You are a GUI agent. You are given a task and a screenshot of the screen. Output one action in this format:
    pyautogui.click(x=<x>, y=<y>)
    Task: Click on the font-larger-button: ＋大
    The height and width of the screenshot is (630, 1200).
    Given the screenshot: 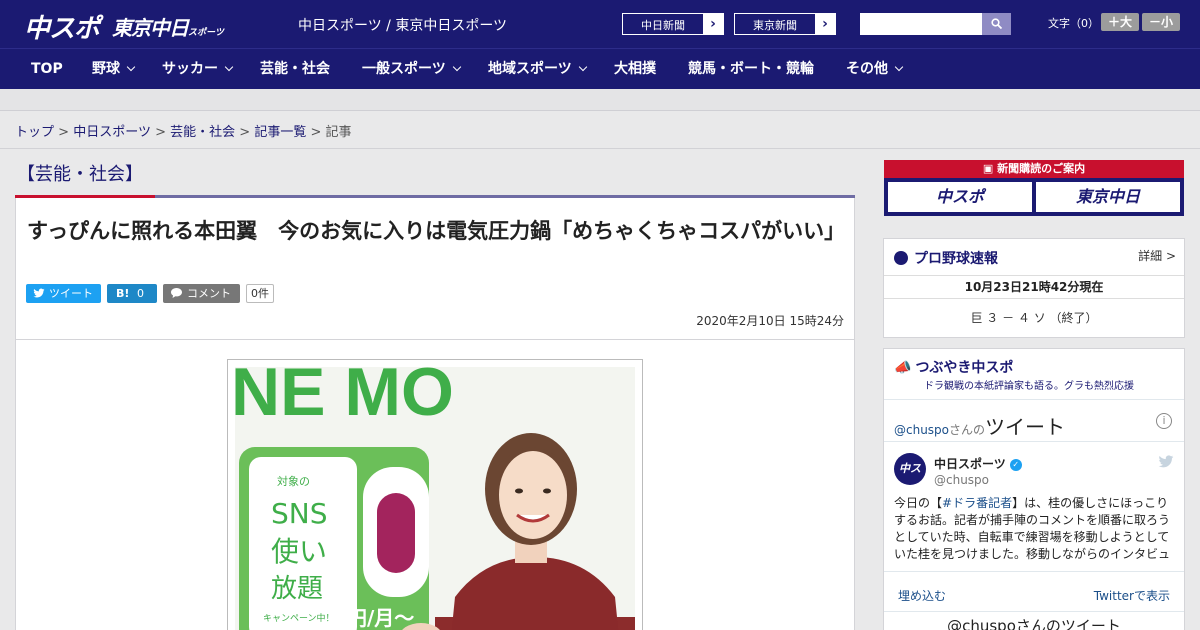 What is the action you would take?
    pyautogui.click(x=1120, y=22)
    